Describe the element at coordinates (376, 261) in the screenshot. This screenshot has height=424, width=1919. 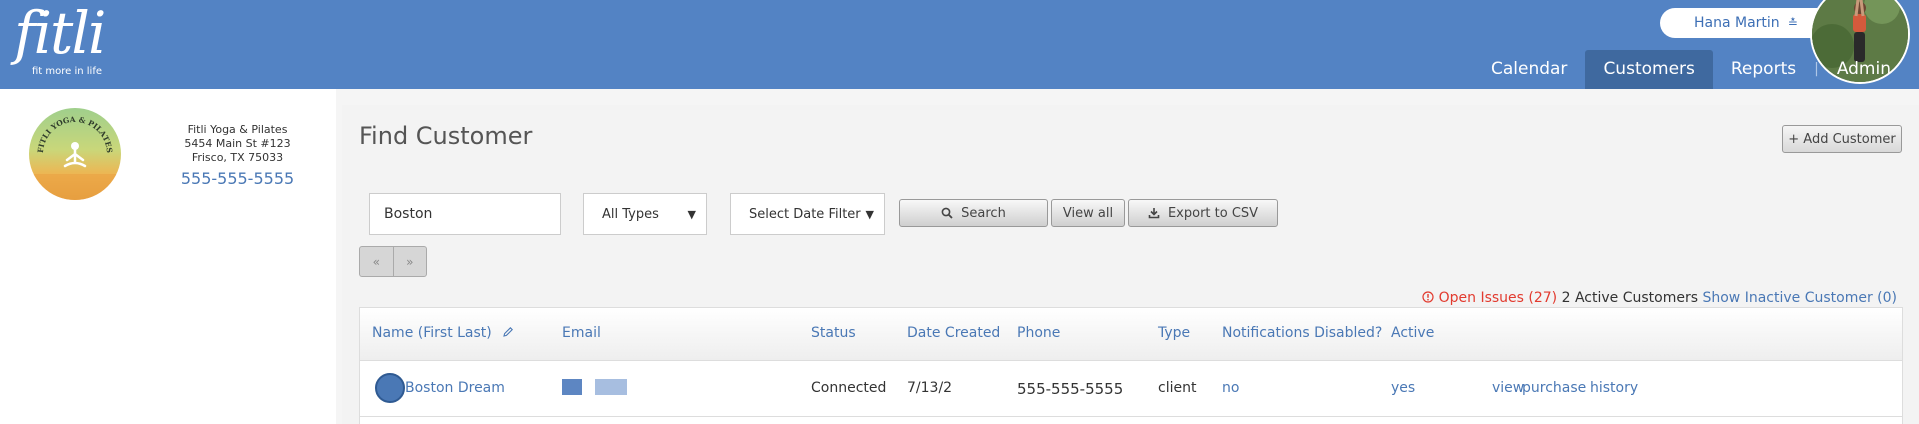
I see `previous-page-button: «` at that location.